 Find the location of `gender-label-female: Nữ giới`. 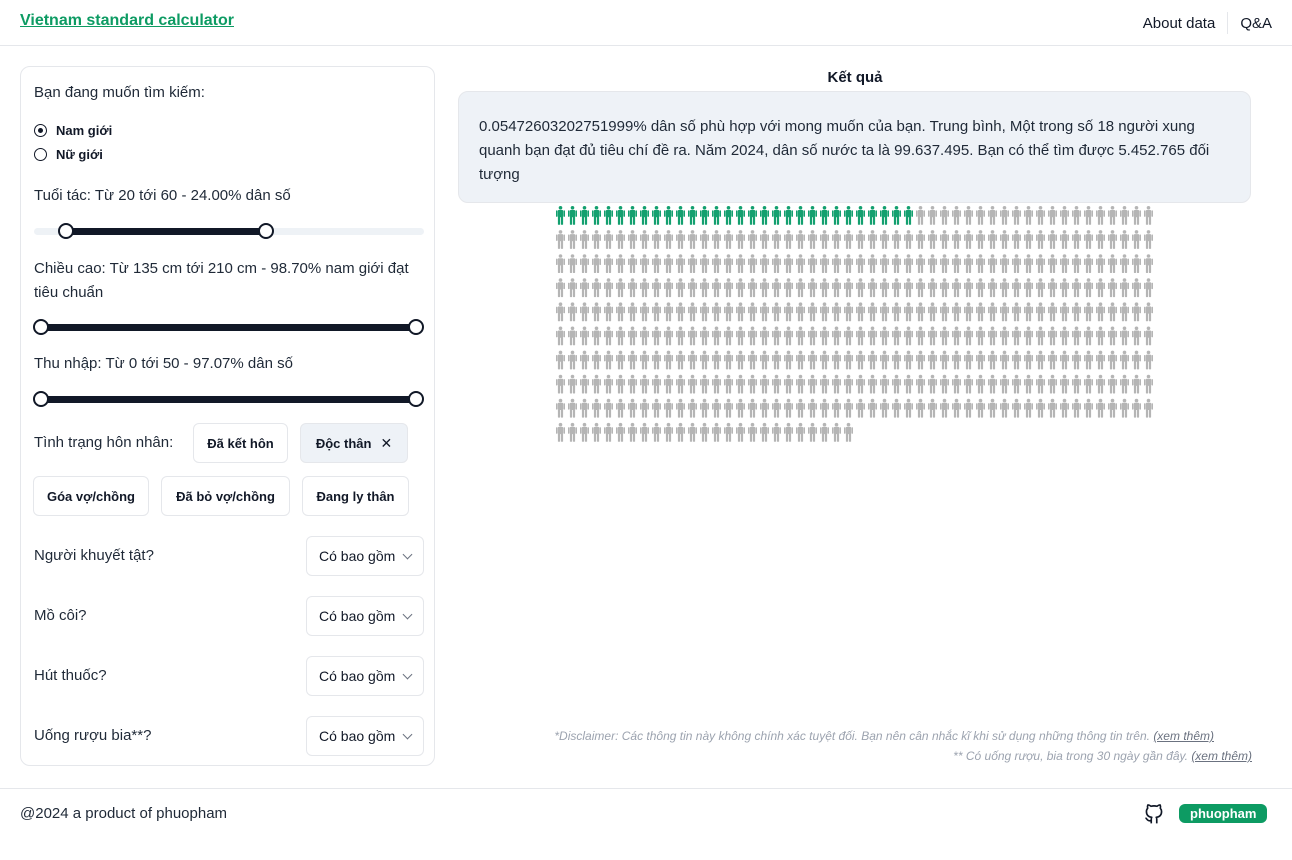

gender-label-female: Nữ giới is located at coordinates (79, 154).